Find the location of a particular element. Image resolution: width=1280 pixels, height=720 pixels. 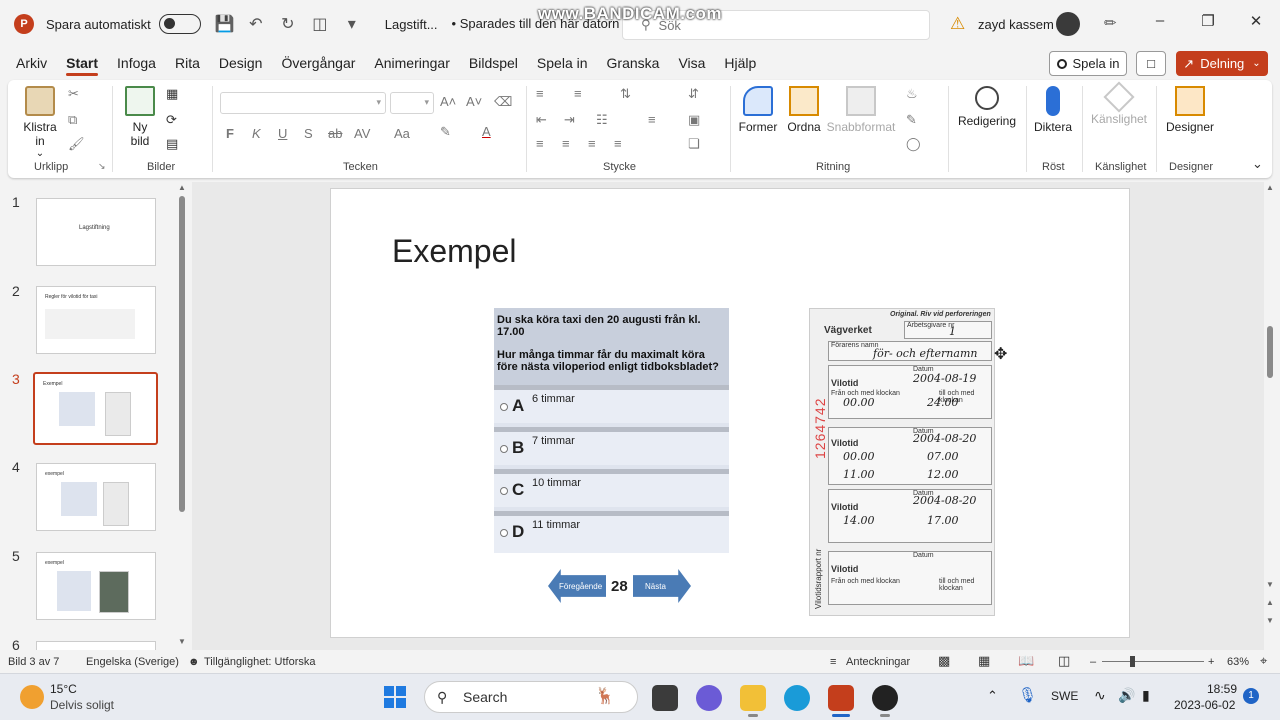

justify-icon: ≡ is located at coordinates (618, 143).